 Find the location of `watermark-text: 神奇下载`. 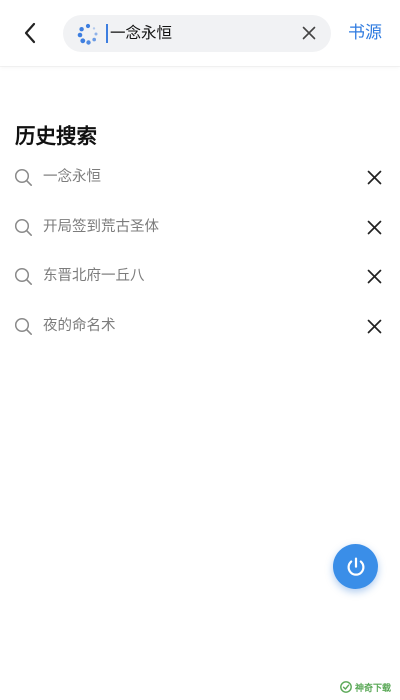

watermark-text: 神奇下载 is located at coordinates (373, 688).